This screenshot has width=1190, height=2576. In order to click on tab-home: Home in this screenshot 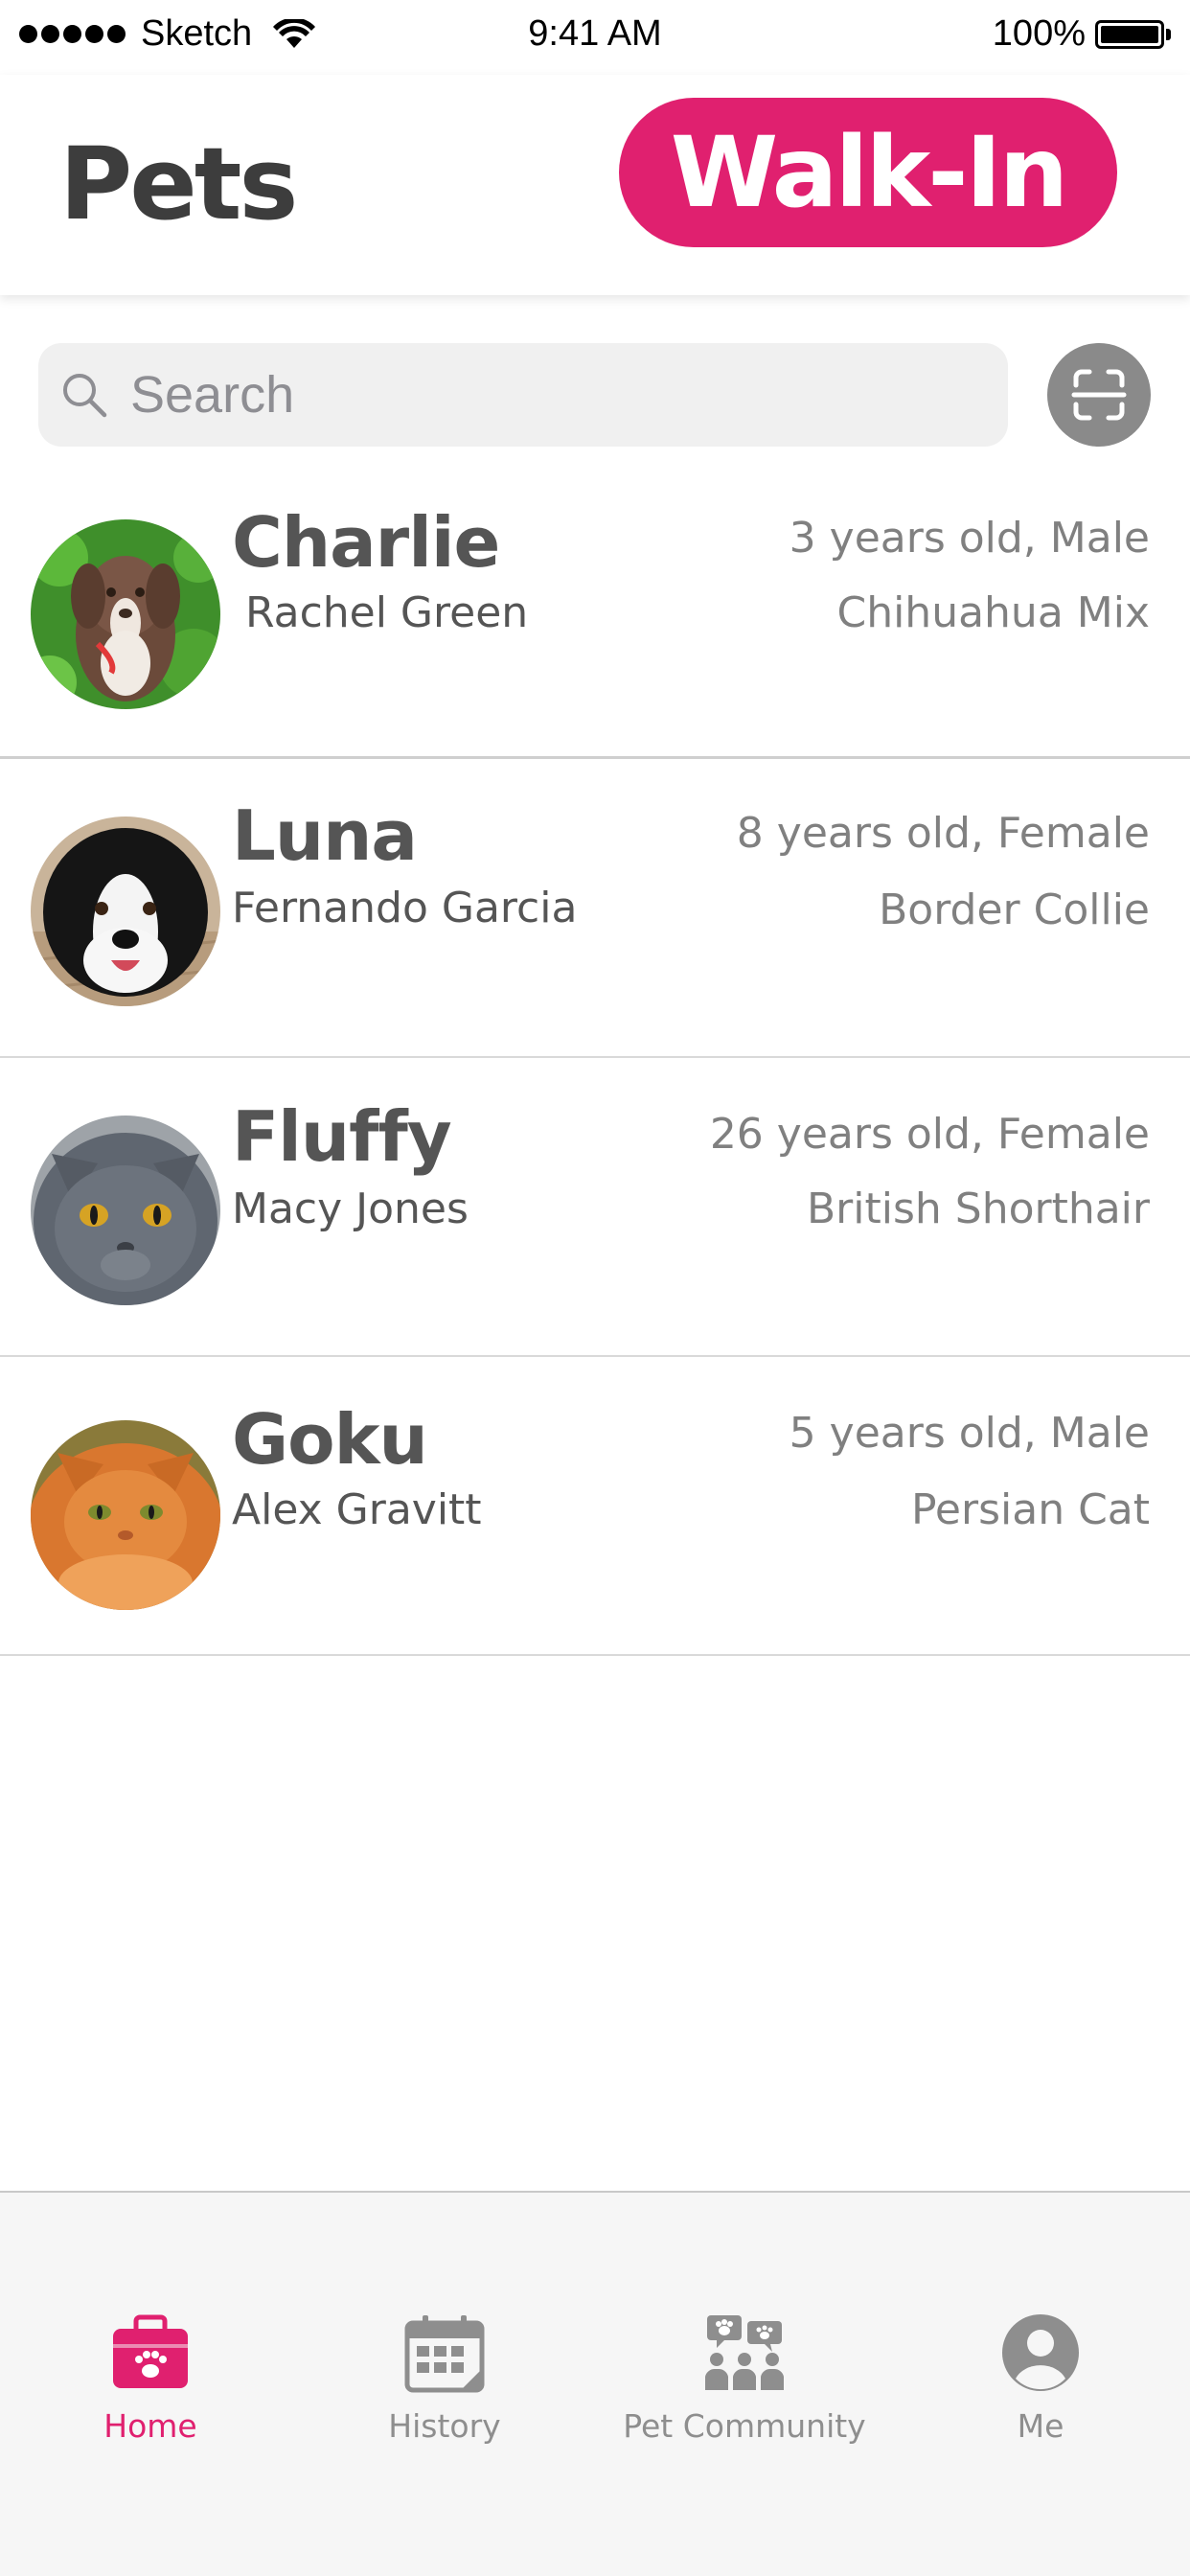, I will do `click(151, 2388)`.